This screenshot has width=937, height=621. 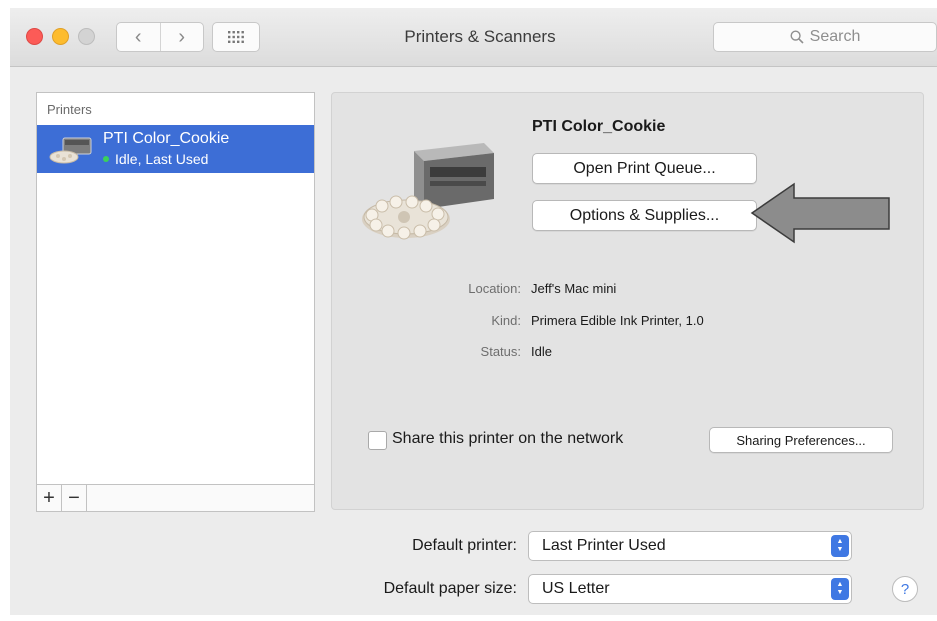 What do you see at coordinates (541, 351) in the screenshot?
I see `status-value: Idle` at bounding box center [541, 351].